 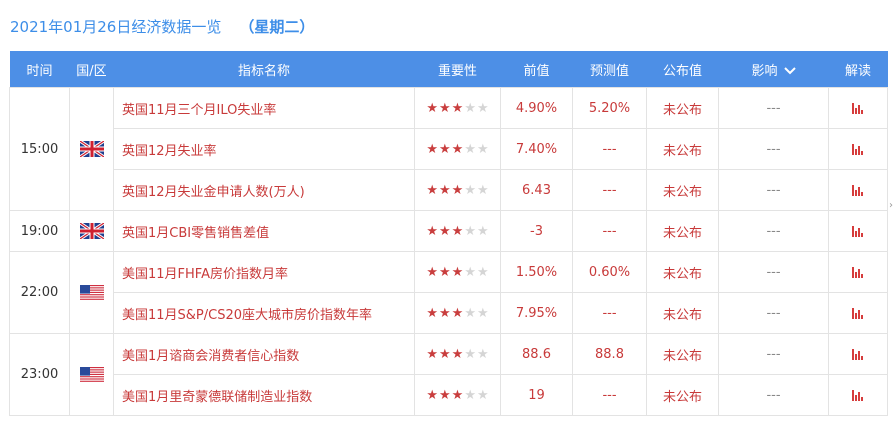 What do you see at coordinates (609, 108) in the screenshot?
I see `forecast-value: 5.20%` at bounding box center [609, 108].